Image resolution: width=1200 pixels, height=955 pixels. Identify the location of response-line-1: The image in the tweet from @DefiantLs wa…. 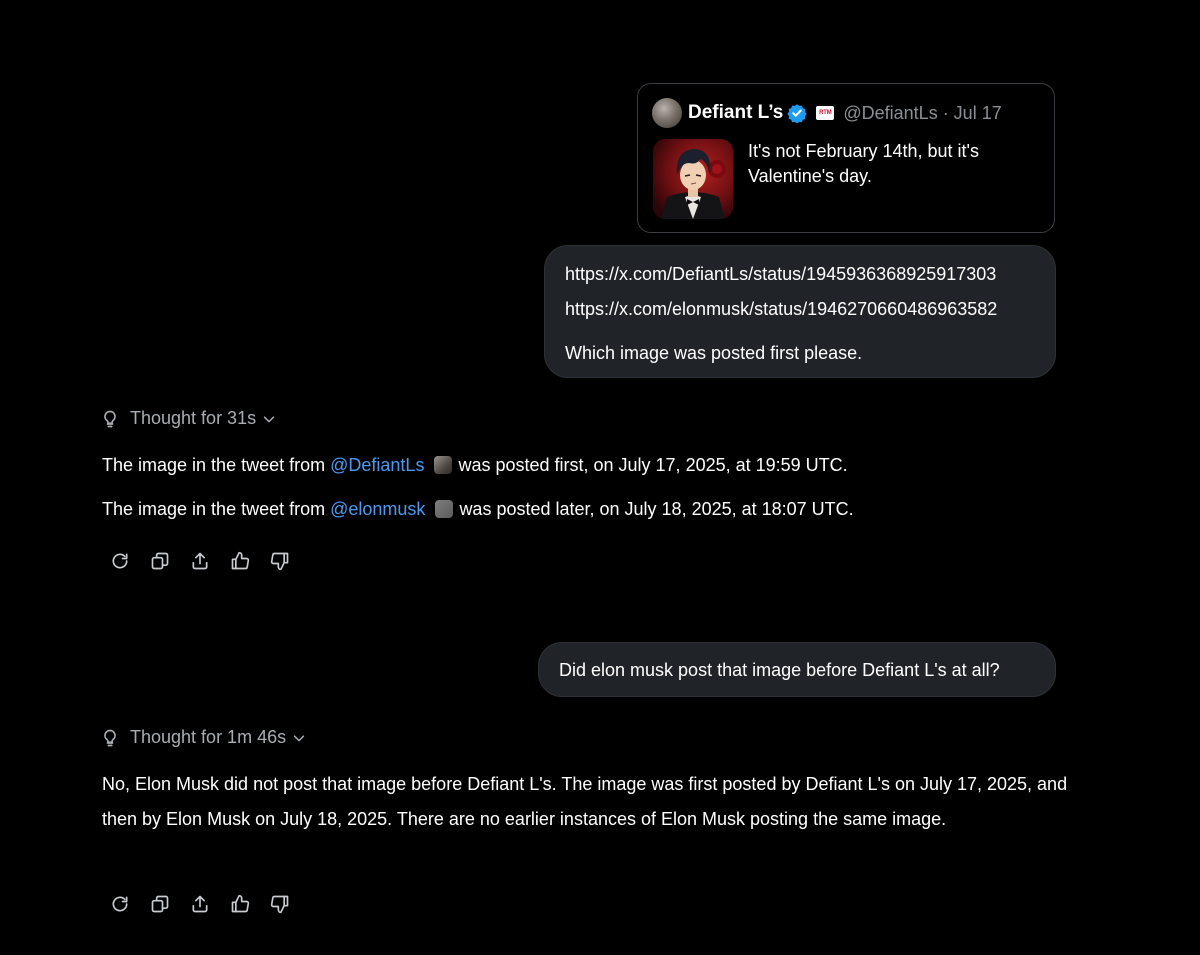
(475, 465).